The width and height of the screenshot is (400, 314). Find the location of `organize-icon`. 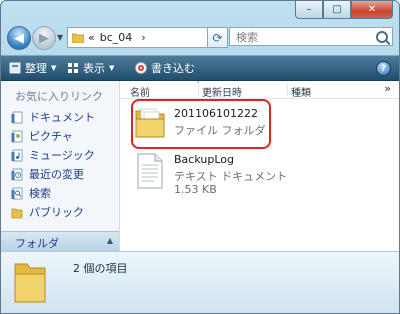

organize-icon is located at coordinates (15, 68).